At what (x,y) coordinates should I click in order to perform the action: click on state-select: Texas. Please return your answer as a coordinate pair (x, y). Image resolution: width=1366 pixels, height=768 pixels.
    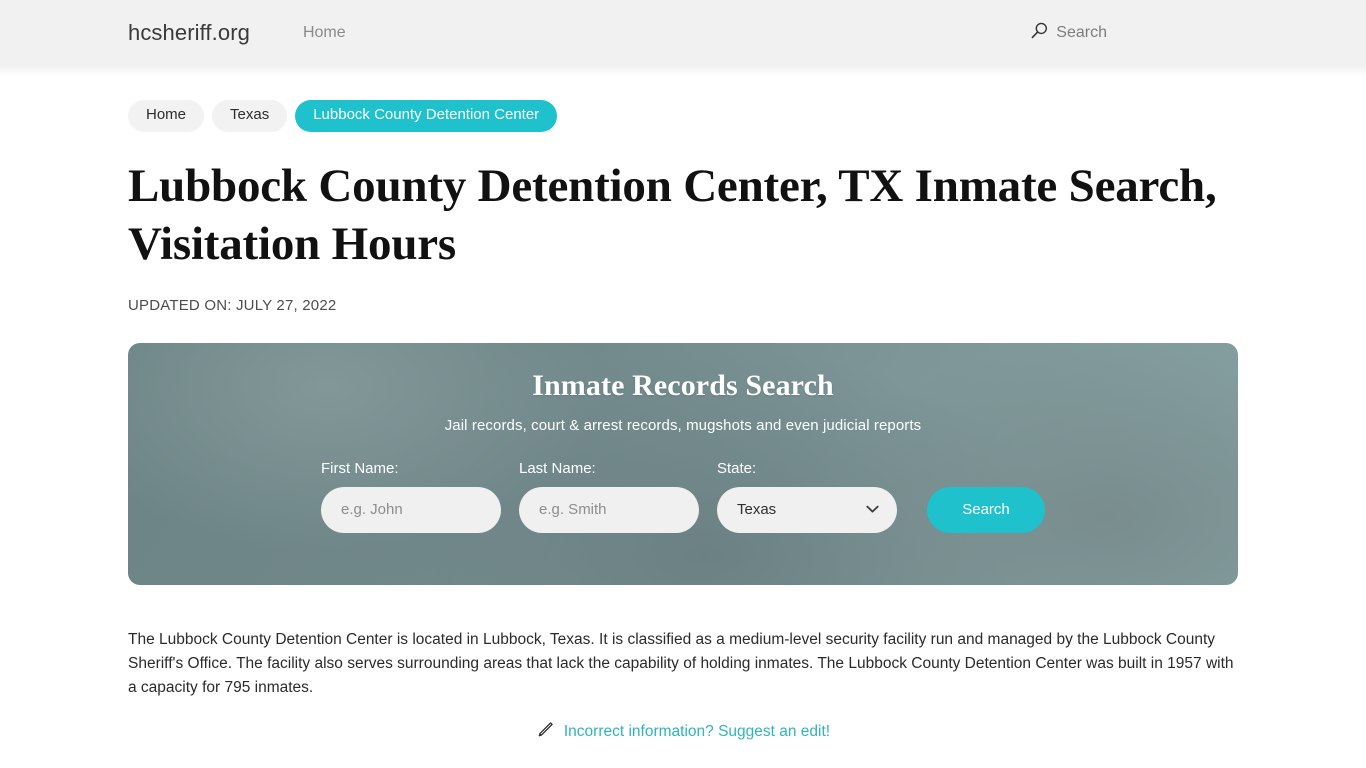
    Looking at the image, I should click on (807, 509).